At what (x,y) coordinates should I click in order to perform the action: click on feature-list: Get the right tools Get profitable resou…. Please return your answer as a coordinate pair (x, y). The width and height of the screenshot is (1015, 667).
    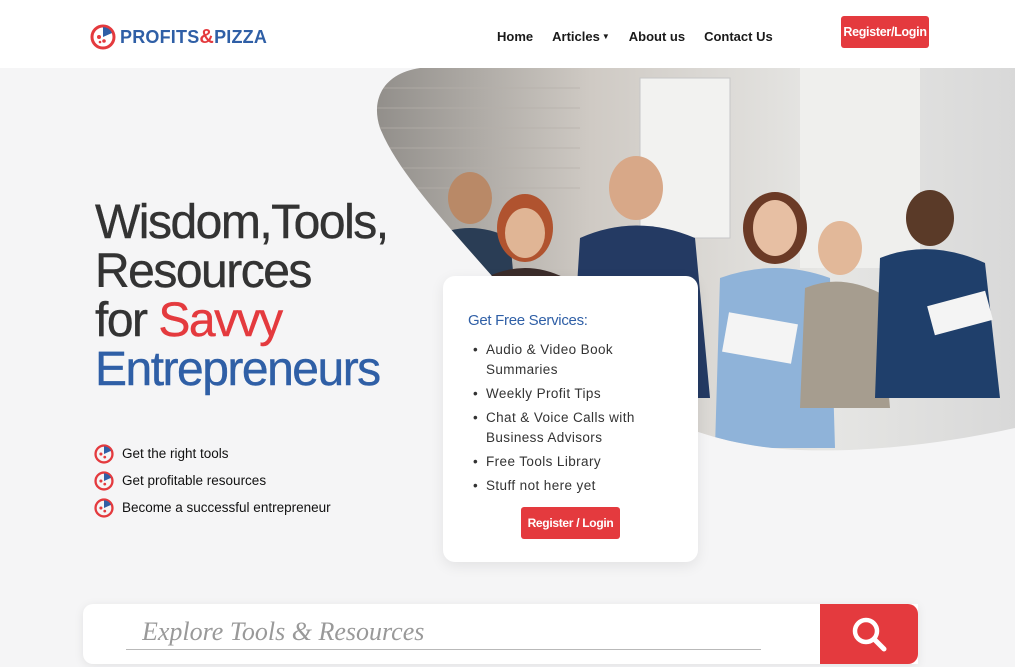
    Looking at the image, I should click on (212, 480).